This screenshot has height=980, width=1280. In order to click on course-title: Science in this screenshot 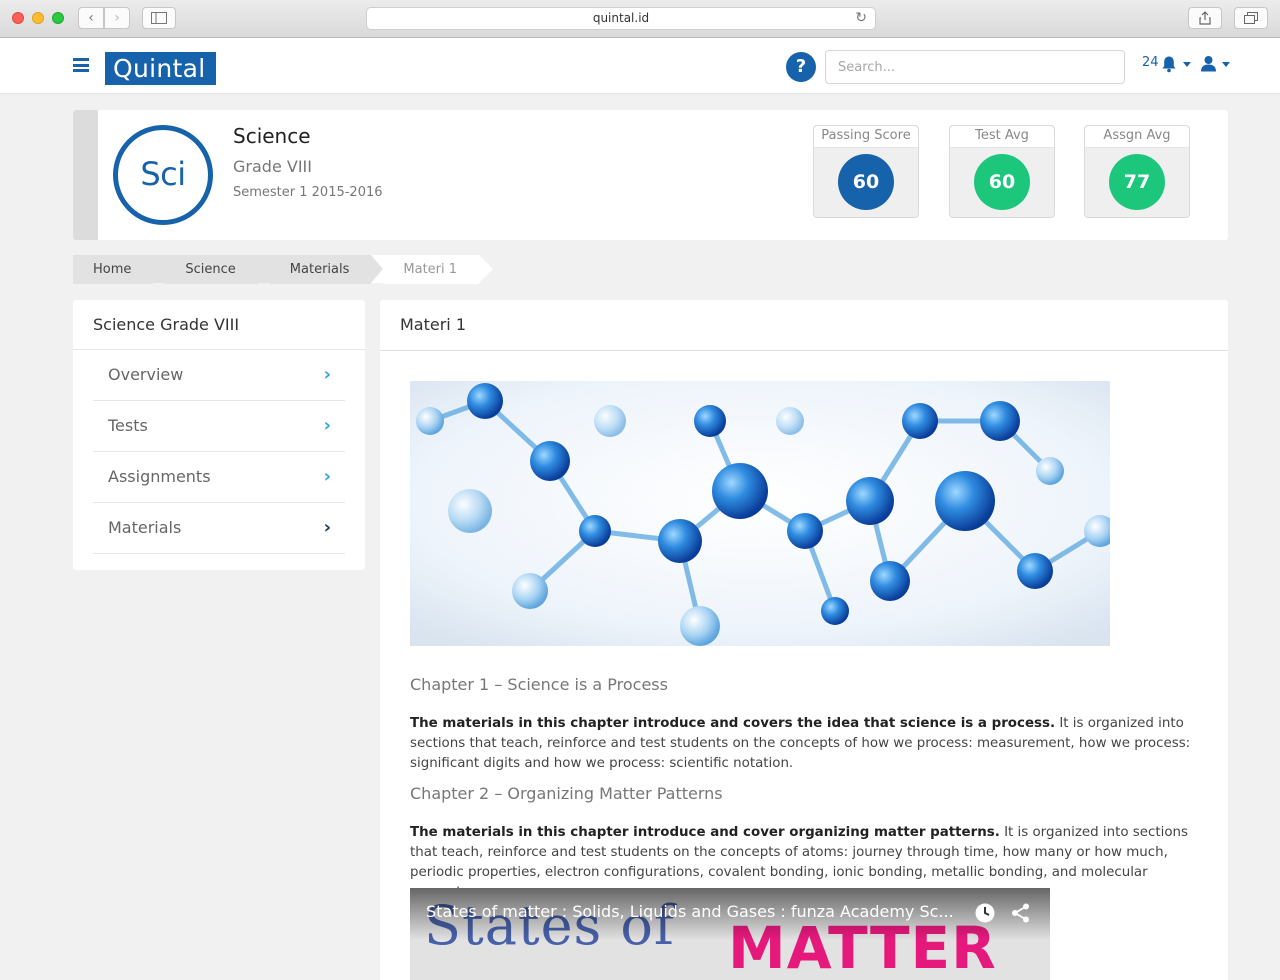, I will do `click(272, 136)`.